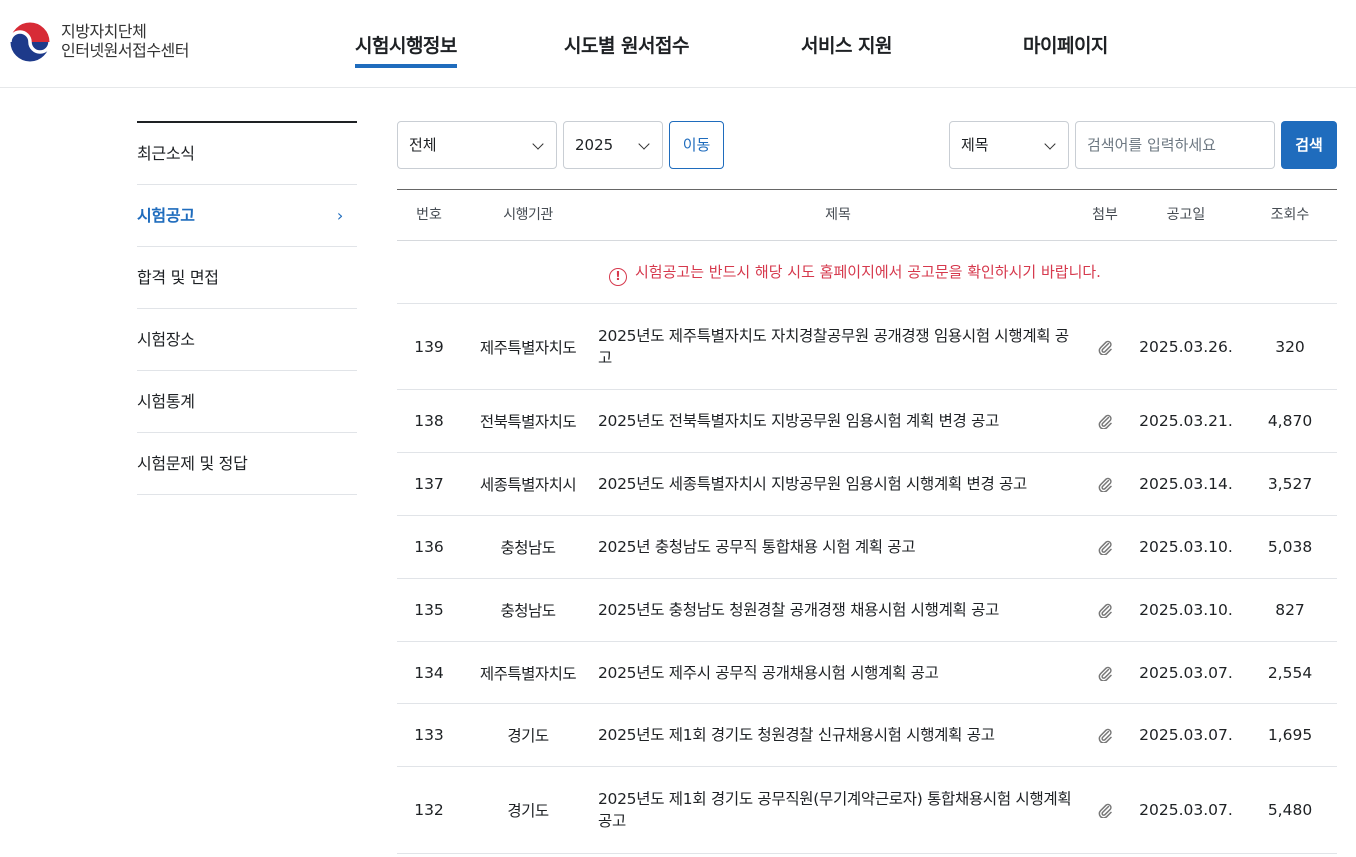 Image resolution: width=1356 pixels, height=857 pixels. Describe the element at coordinates (847, 44) in the screenshot. I see `nav-service-support: 서비스 지원` at that location.